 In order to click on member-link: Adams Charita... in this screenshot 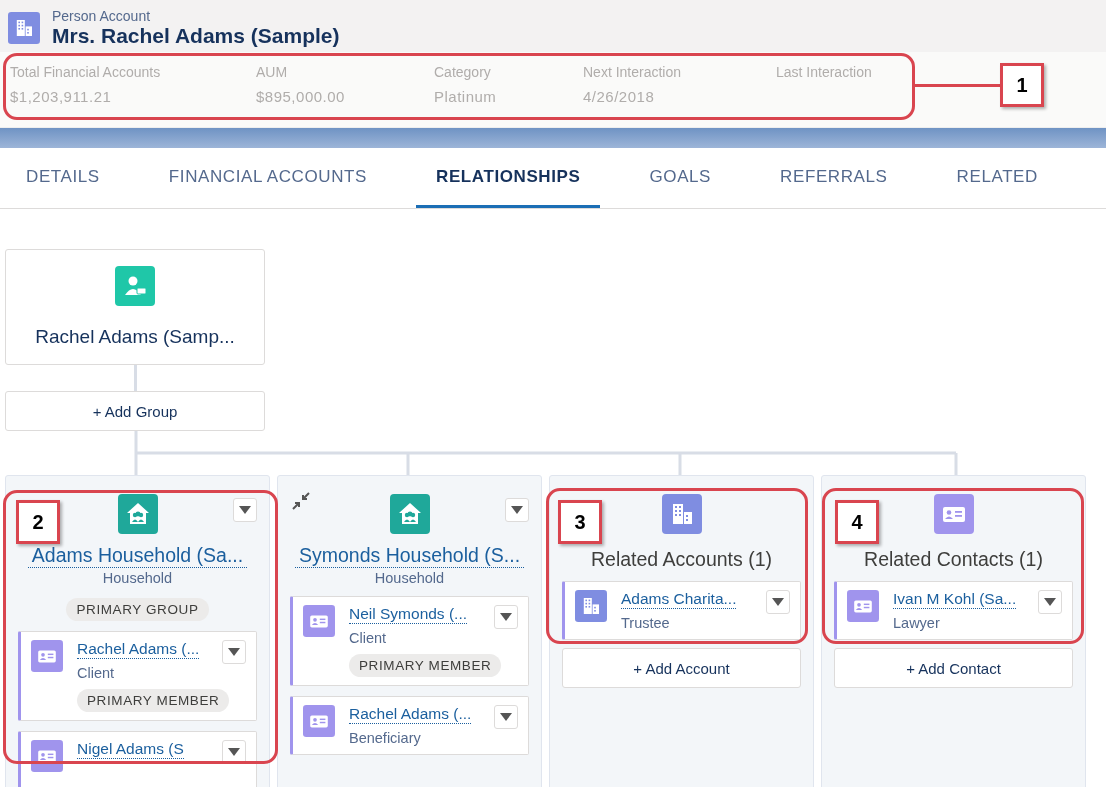, I will do `click(679, 599)`.